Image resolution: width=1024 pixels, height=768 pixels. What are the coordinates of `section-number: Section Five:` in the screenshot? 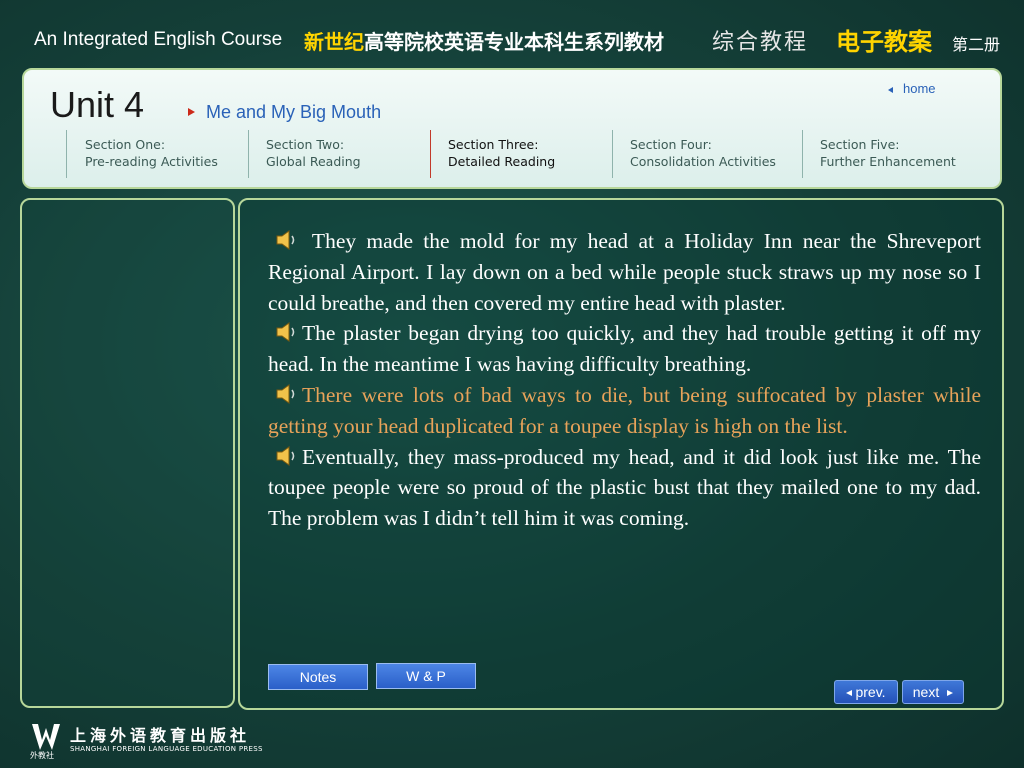 It's located at (860, 144).